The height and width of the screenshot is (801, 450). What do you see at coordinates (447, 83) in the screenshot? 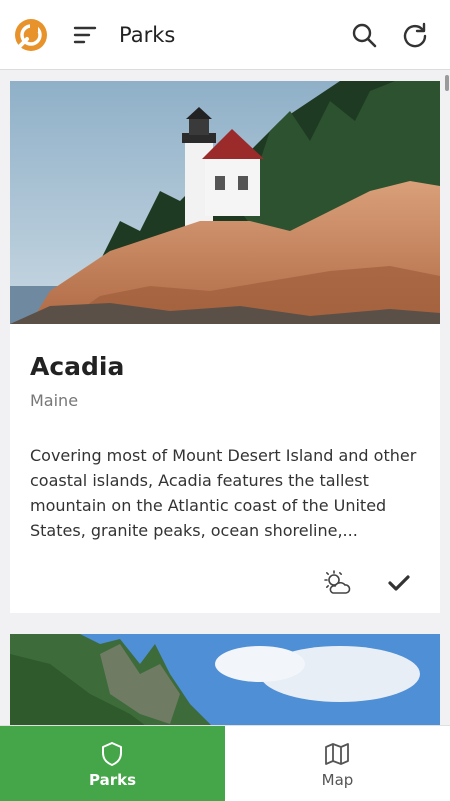
I see `scrollbar` at bounding box center [447, 83].